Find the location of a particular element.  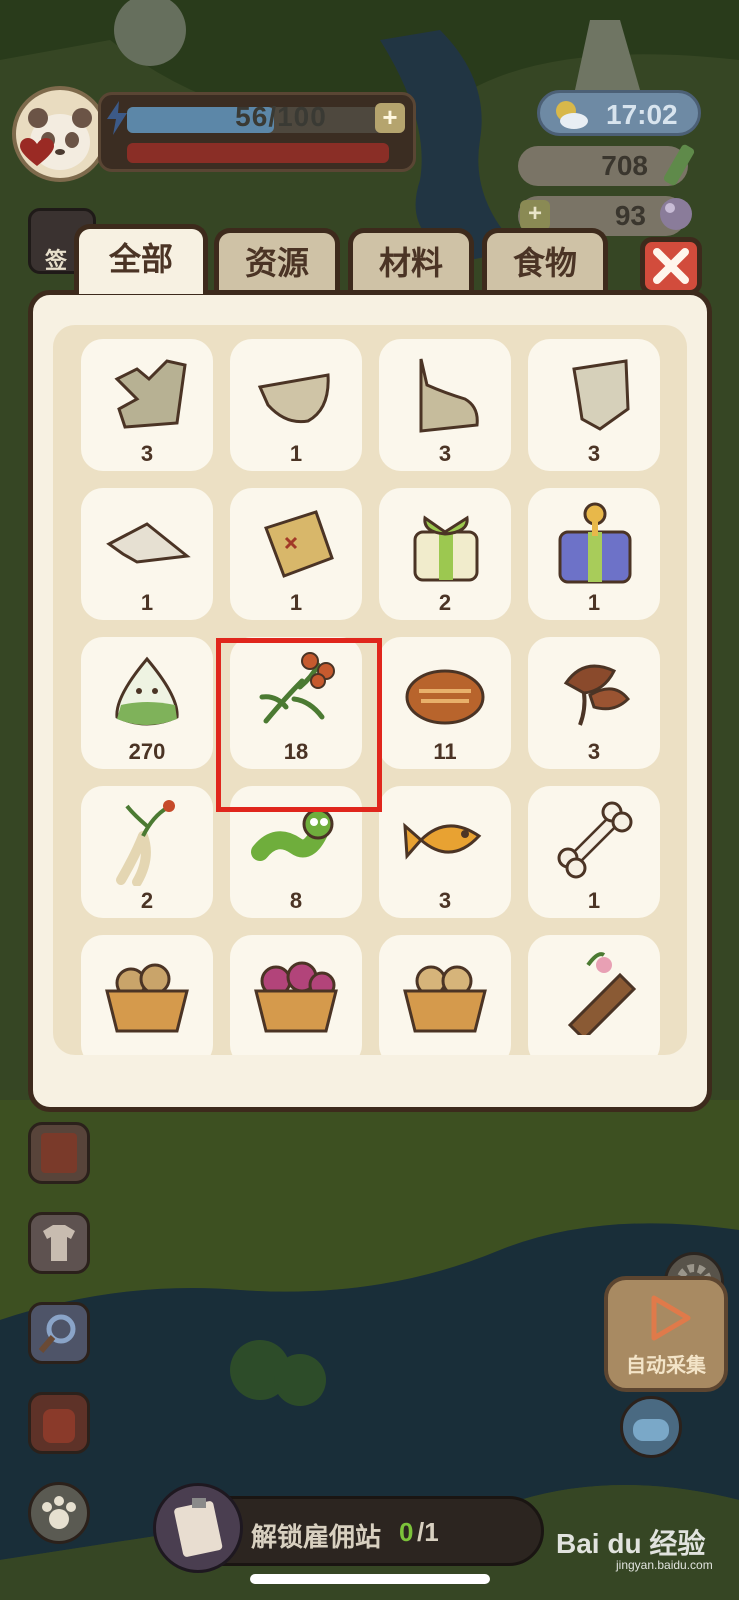

inventory-item: 11 is located at coordinates (445, 703).